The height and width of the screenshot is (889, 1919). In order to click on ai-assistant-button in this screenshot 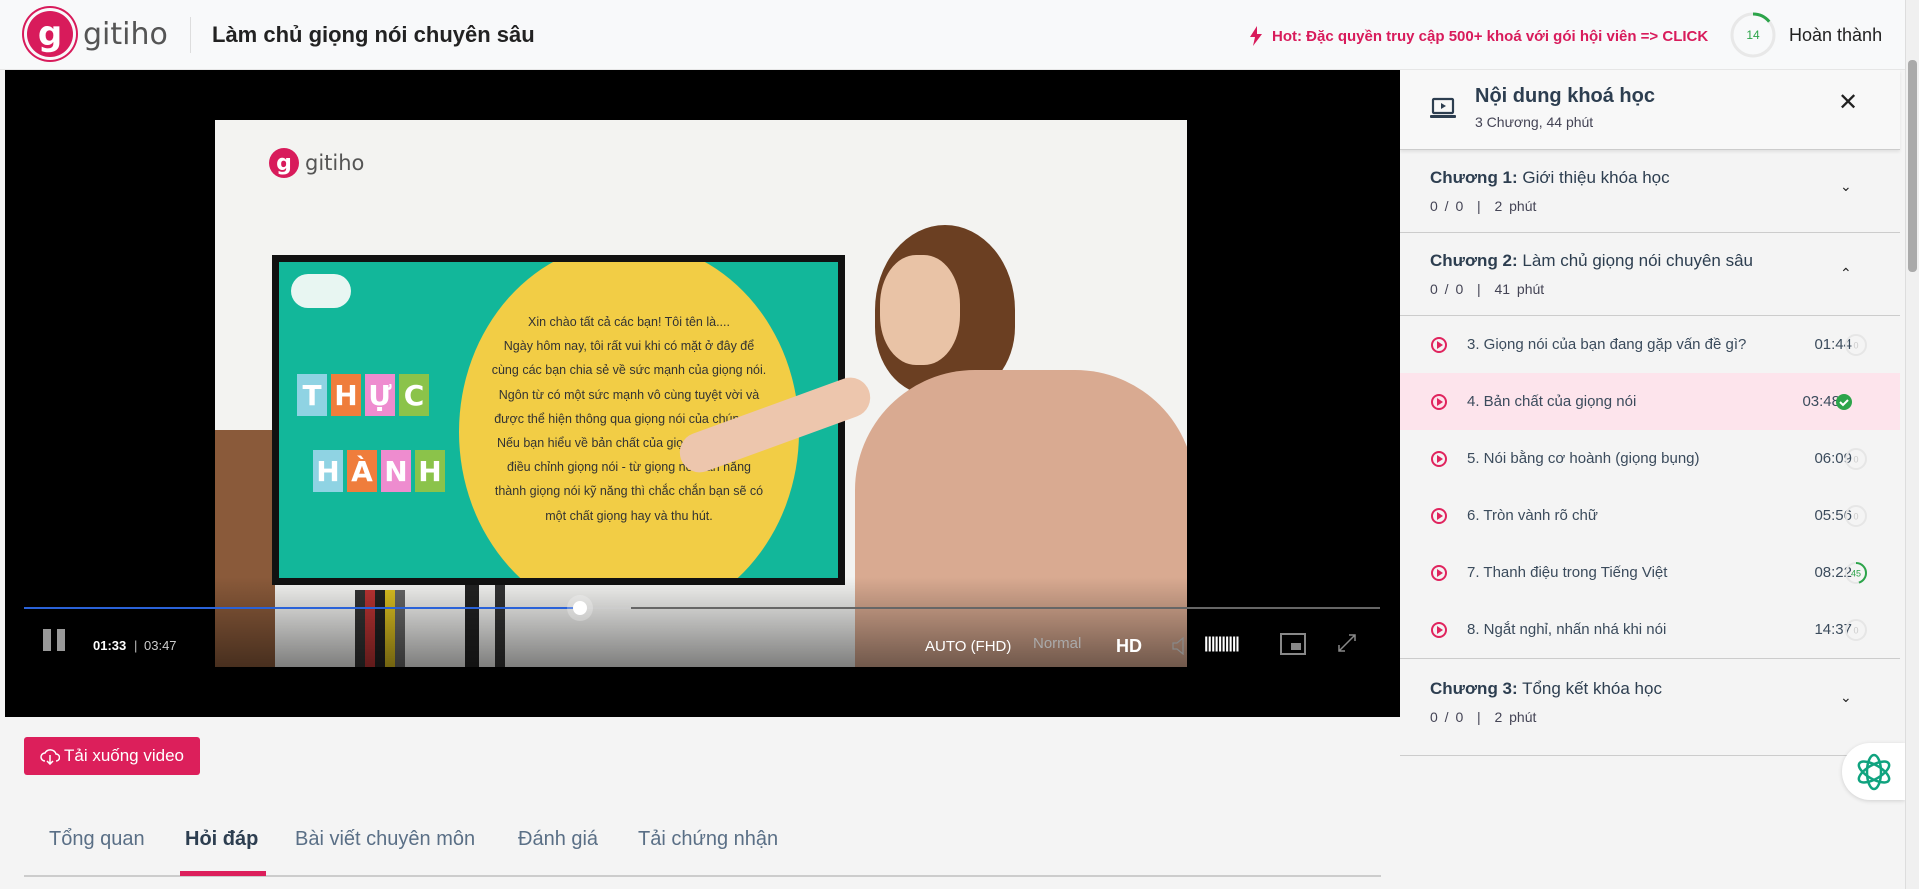, I will do `click(1873, 771)`.